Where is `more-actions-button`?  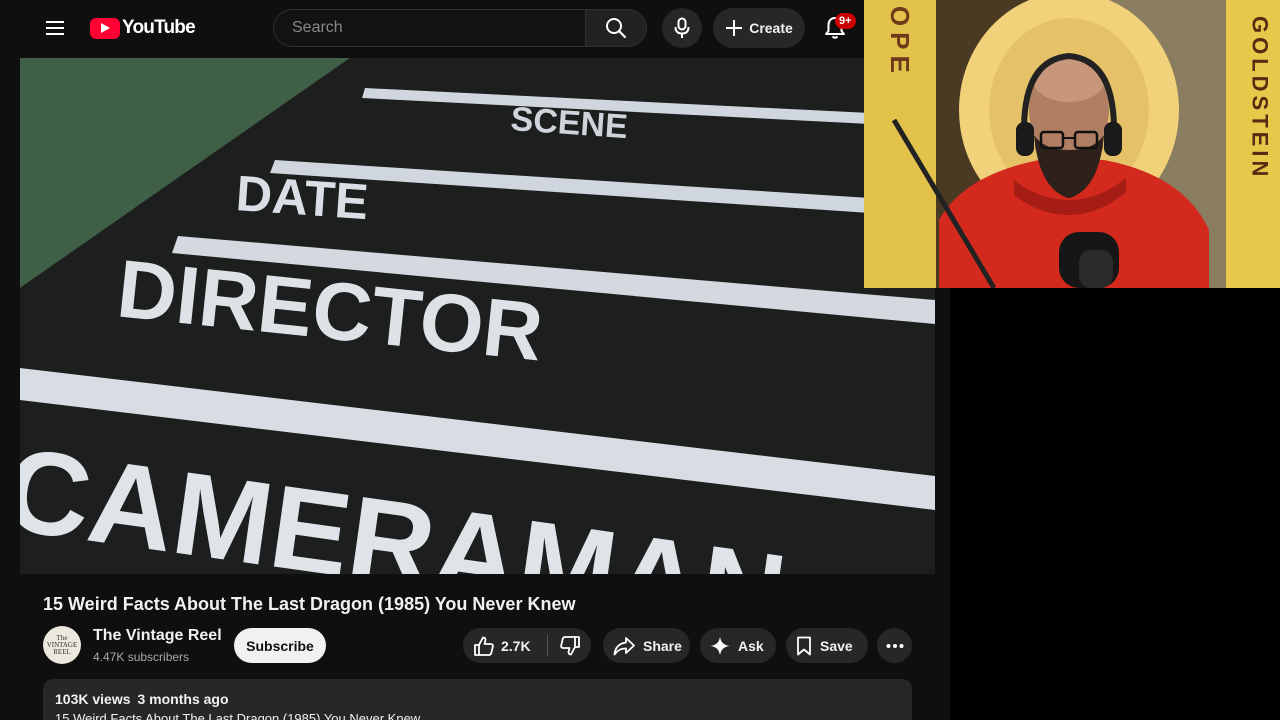
more-actions-button is located at coordinates (894, 645).